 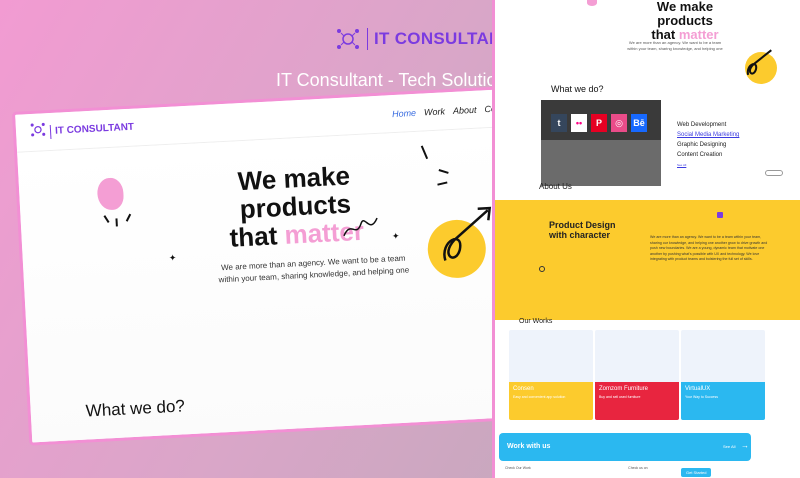 What do you see at coordinates (542, 269) in the screenshot?
I see `circle-decoration` at bounding box center [542, 269].